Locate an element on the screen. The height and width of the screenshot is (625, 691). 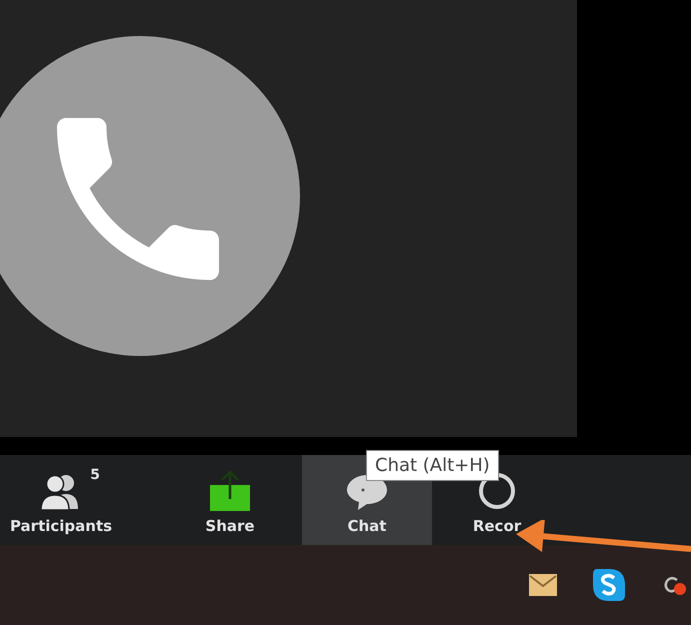
participant-count: 5 is located at coordinates (95, 475).